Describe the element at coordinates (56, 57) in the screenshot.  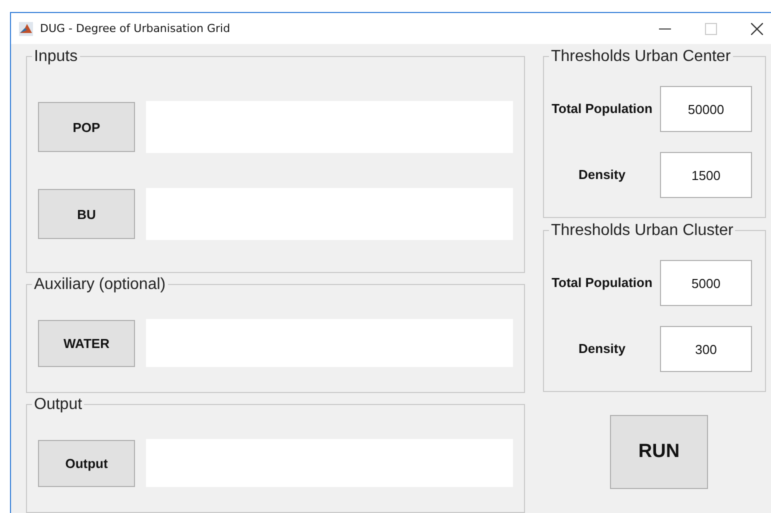
I see `panel-title: Inputs` at that location.